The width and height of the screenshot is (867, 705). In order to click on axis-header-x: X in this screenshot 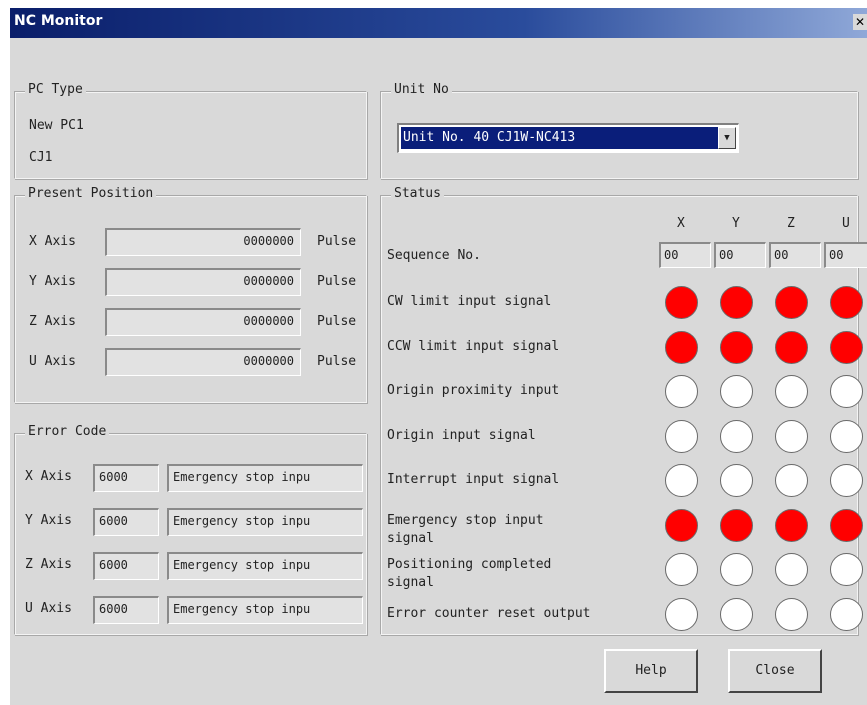, I will do `click(681, 223)`.